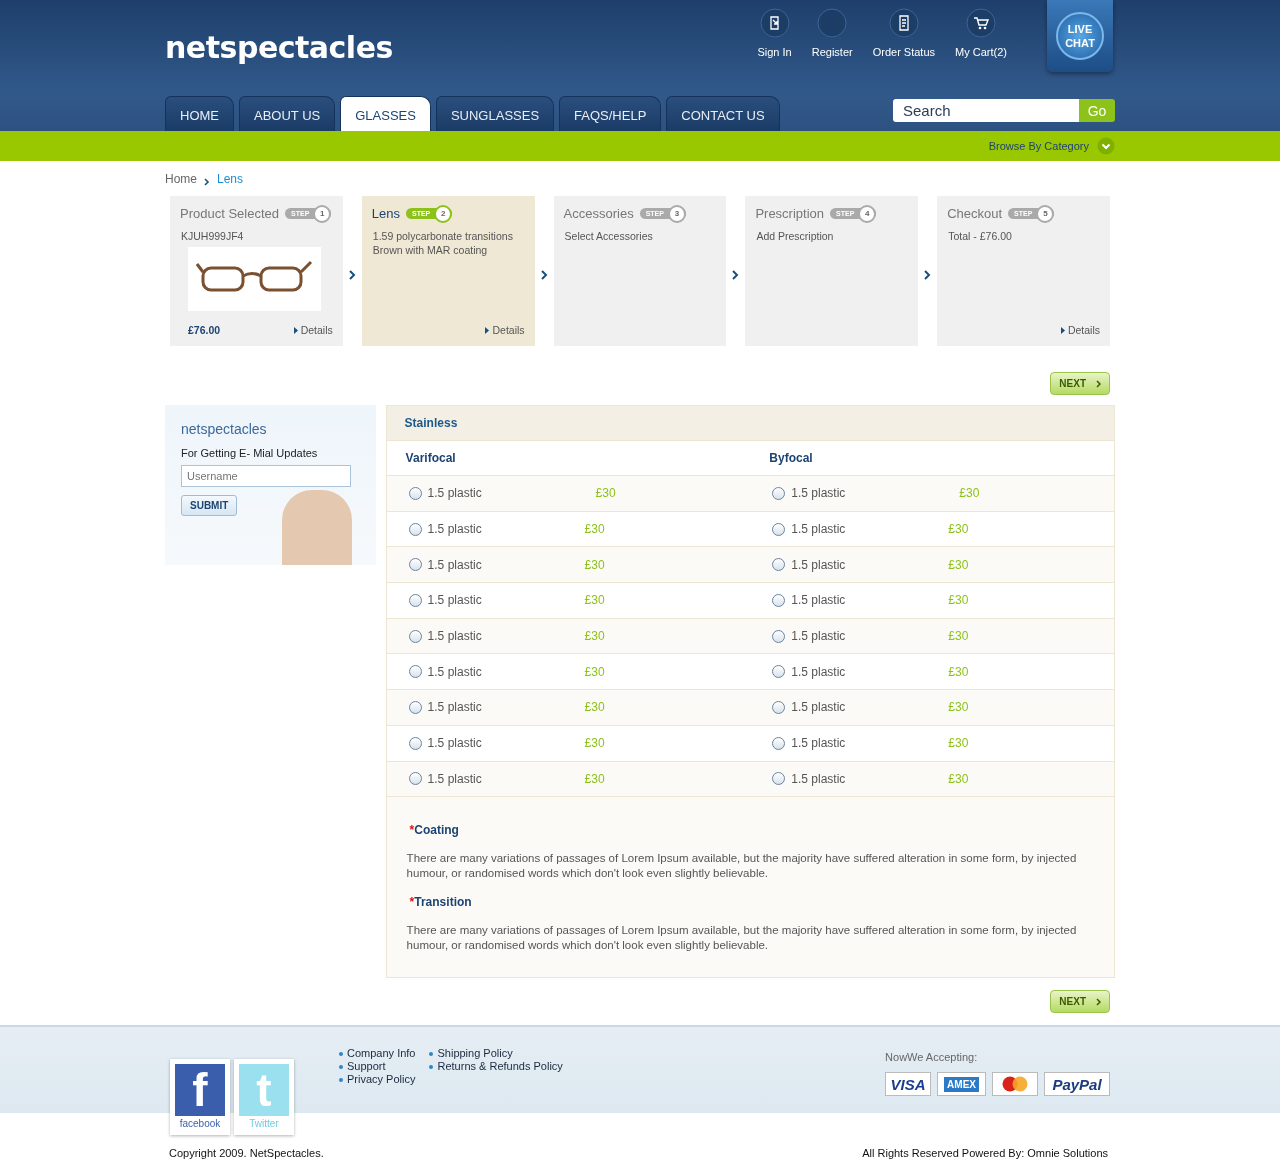 This screenshot has height=1170, width=1280. Describe the element at coordinates (181, 179) in the screenshot. I see `breadcrumb-link: Home` at that location.